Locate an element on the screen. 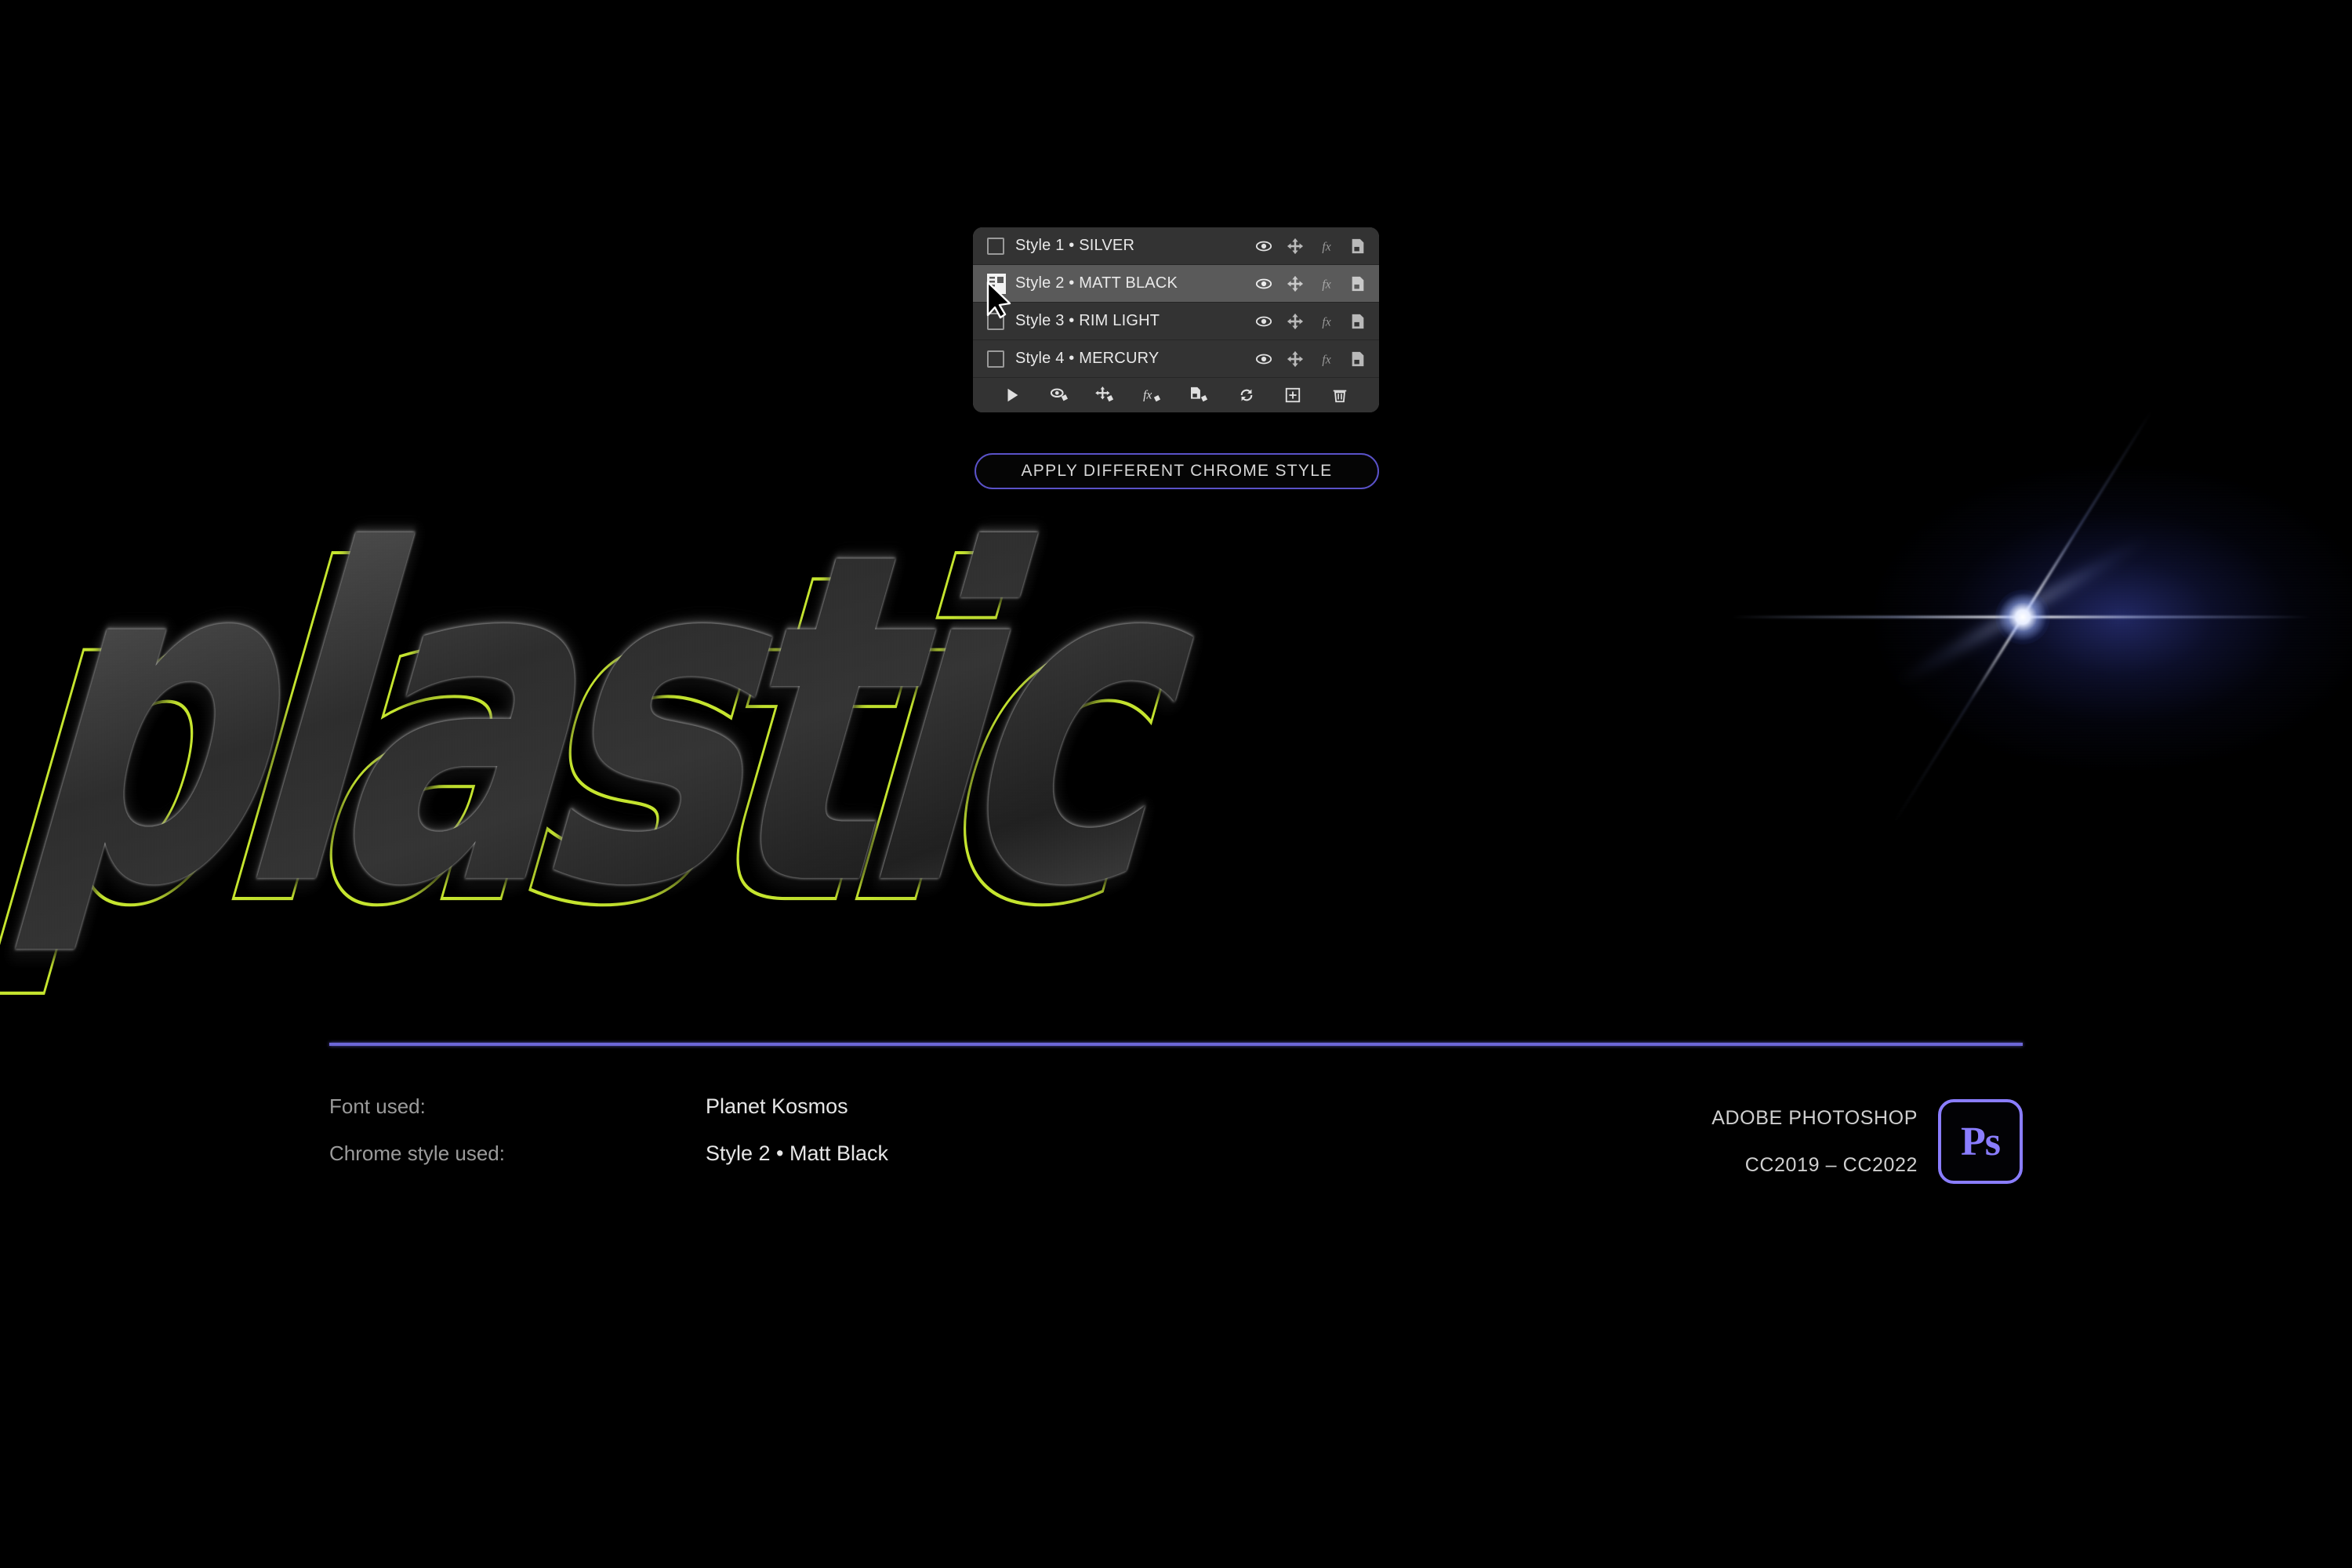 Image resolution: width=2352 pixels, height=1568 pixels. meta-key-font: Font used: is located at coordinates (377, 1106).